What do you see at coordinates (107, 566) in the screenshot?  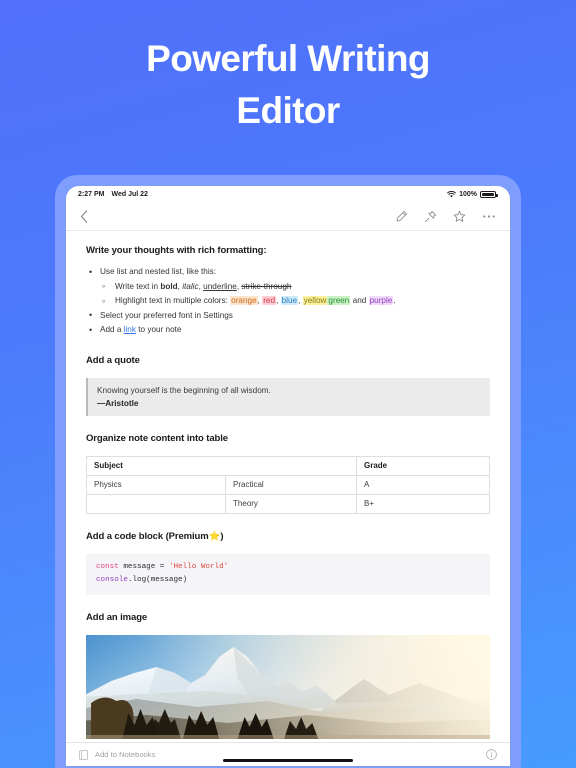 I see `code-keyword: const` at bounding box center [107, 566].